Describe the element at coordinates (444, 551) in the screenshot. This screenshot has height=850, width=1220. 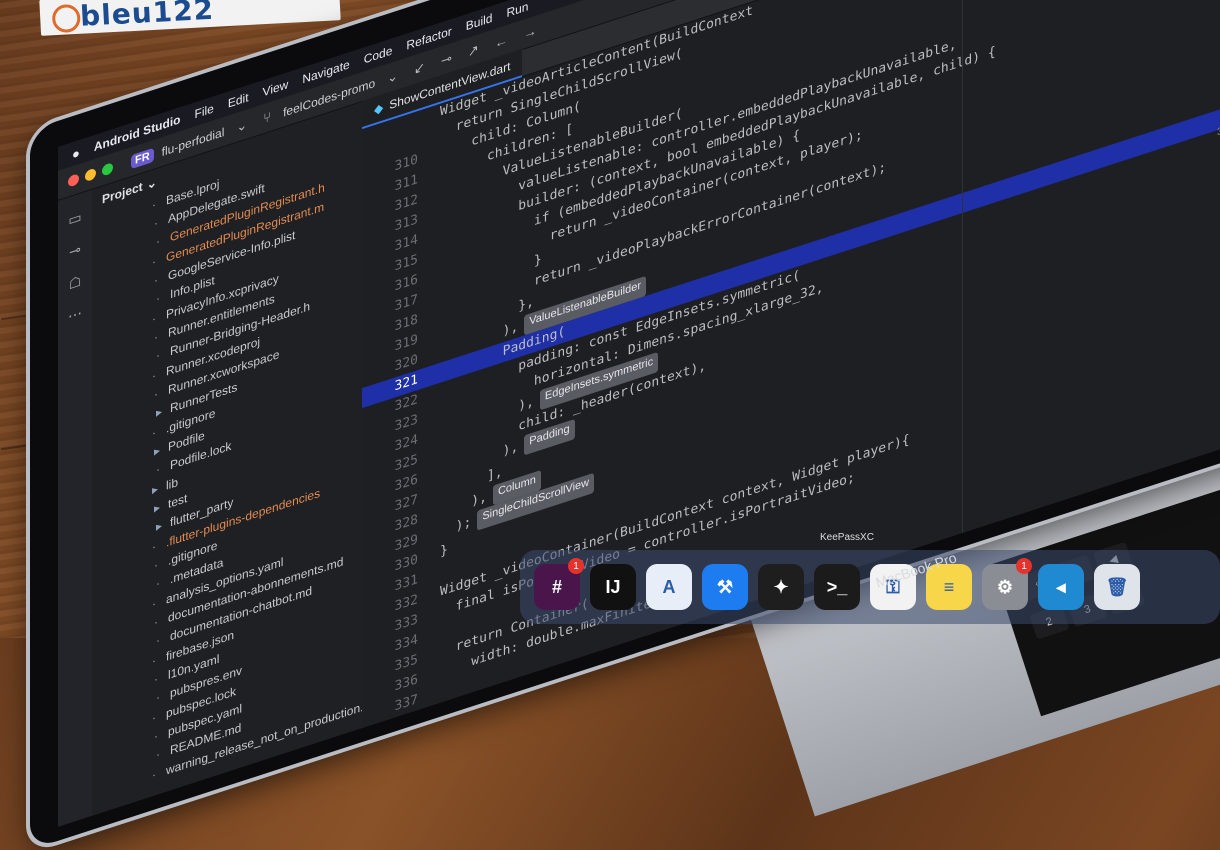
I see `code-text: }` at that location.